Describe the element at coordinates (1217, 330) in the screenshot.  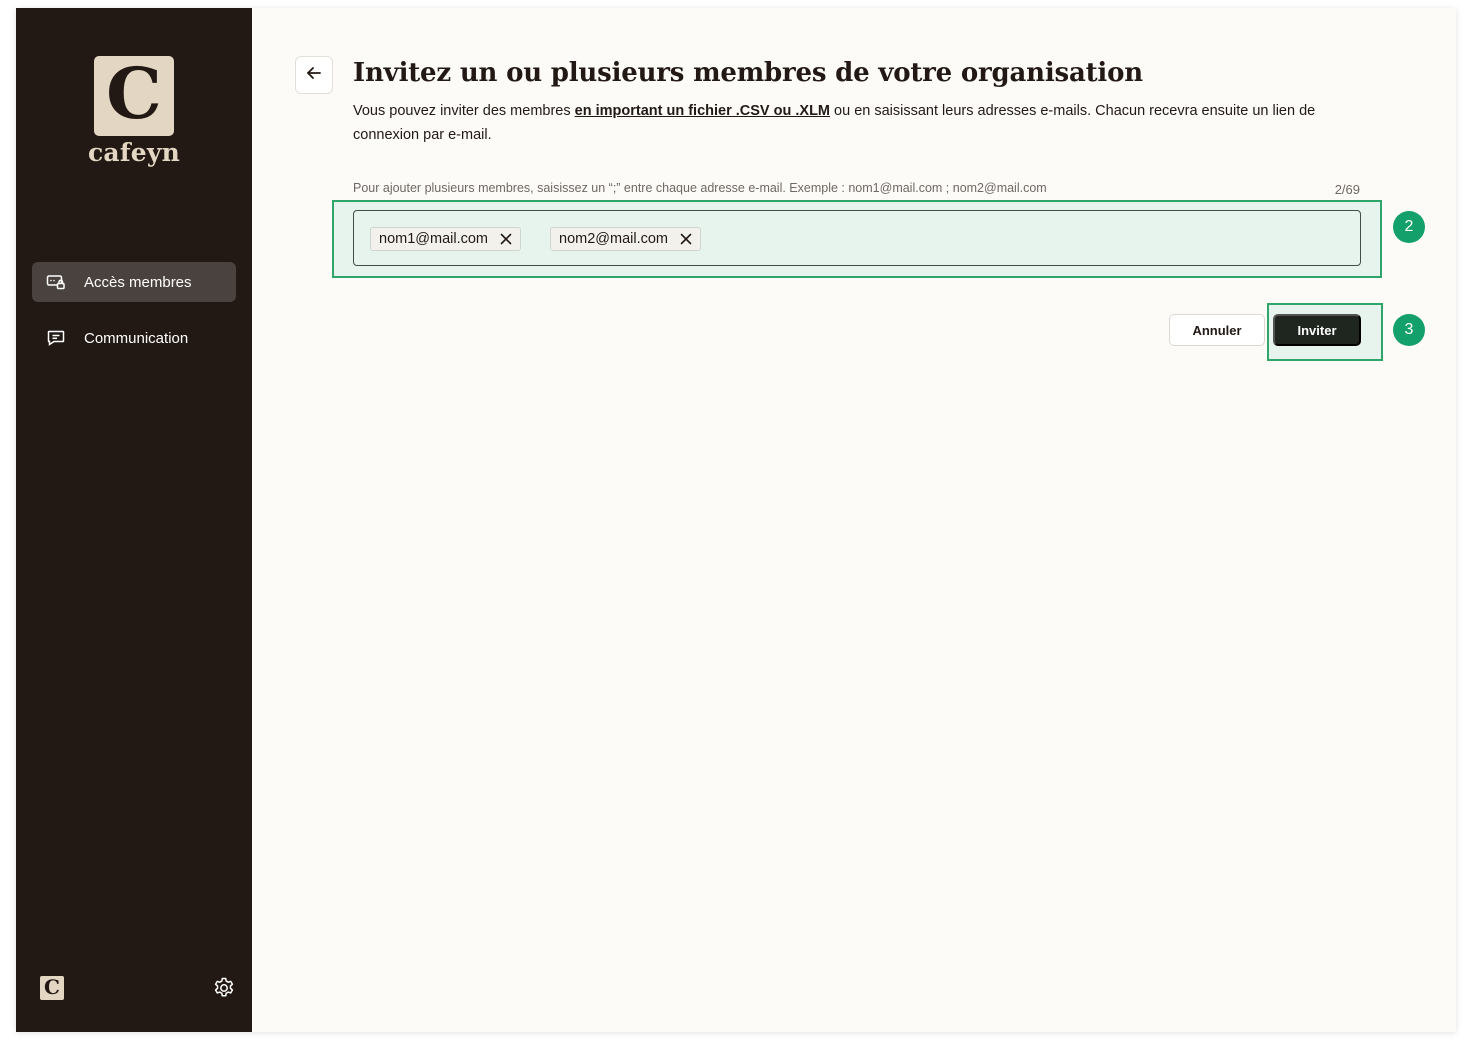
I see `cancel-button: Annuler` at that location.